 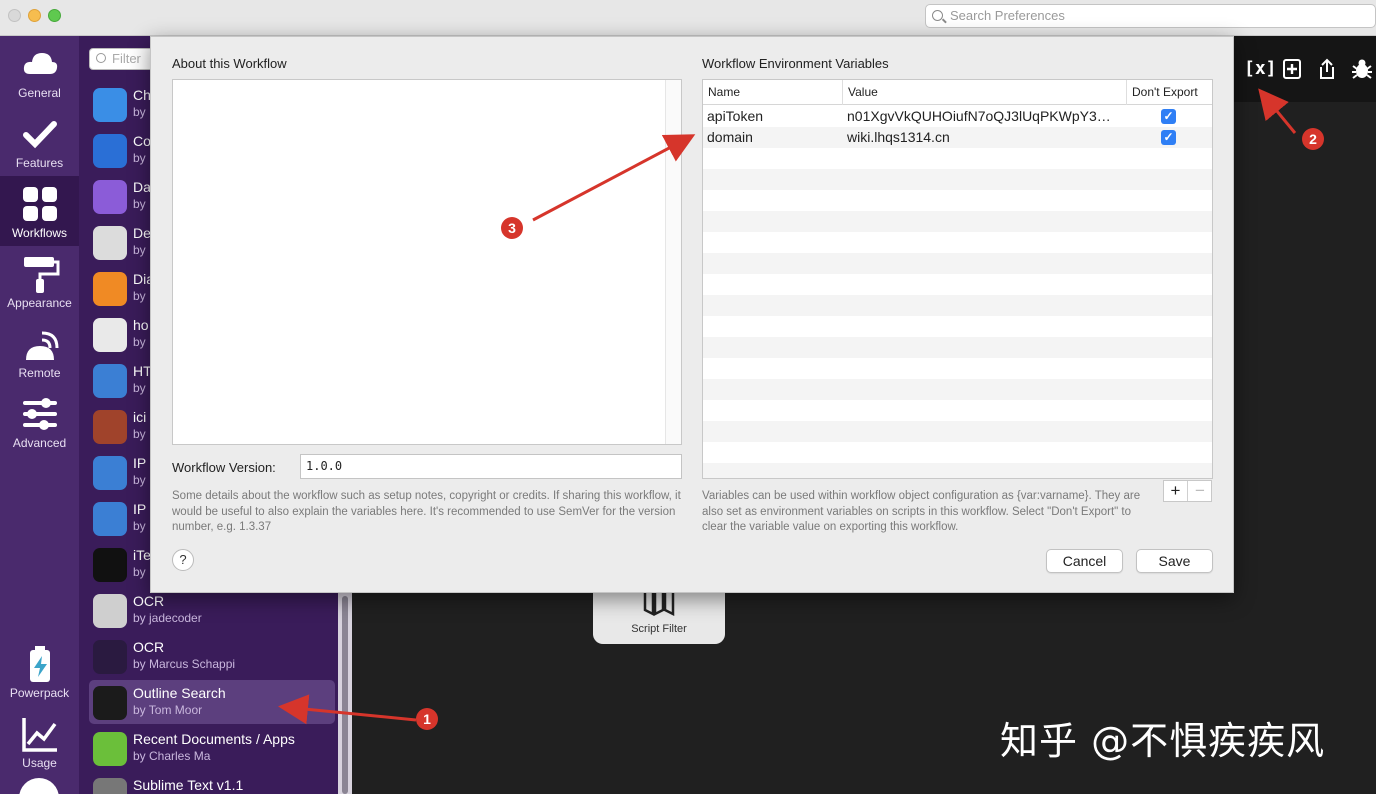 What do you see at coordinates (41, 345) in the screenshot?
I see `remote-icon` at bounding box center [41, 345].